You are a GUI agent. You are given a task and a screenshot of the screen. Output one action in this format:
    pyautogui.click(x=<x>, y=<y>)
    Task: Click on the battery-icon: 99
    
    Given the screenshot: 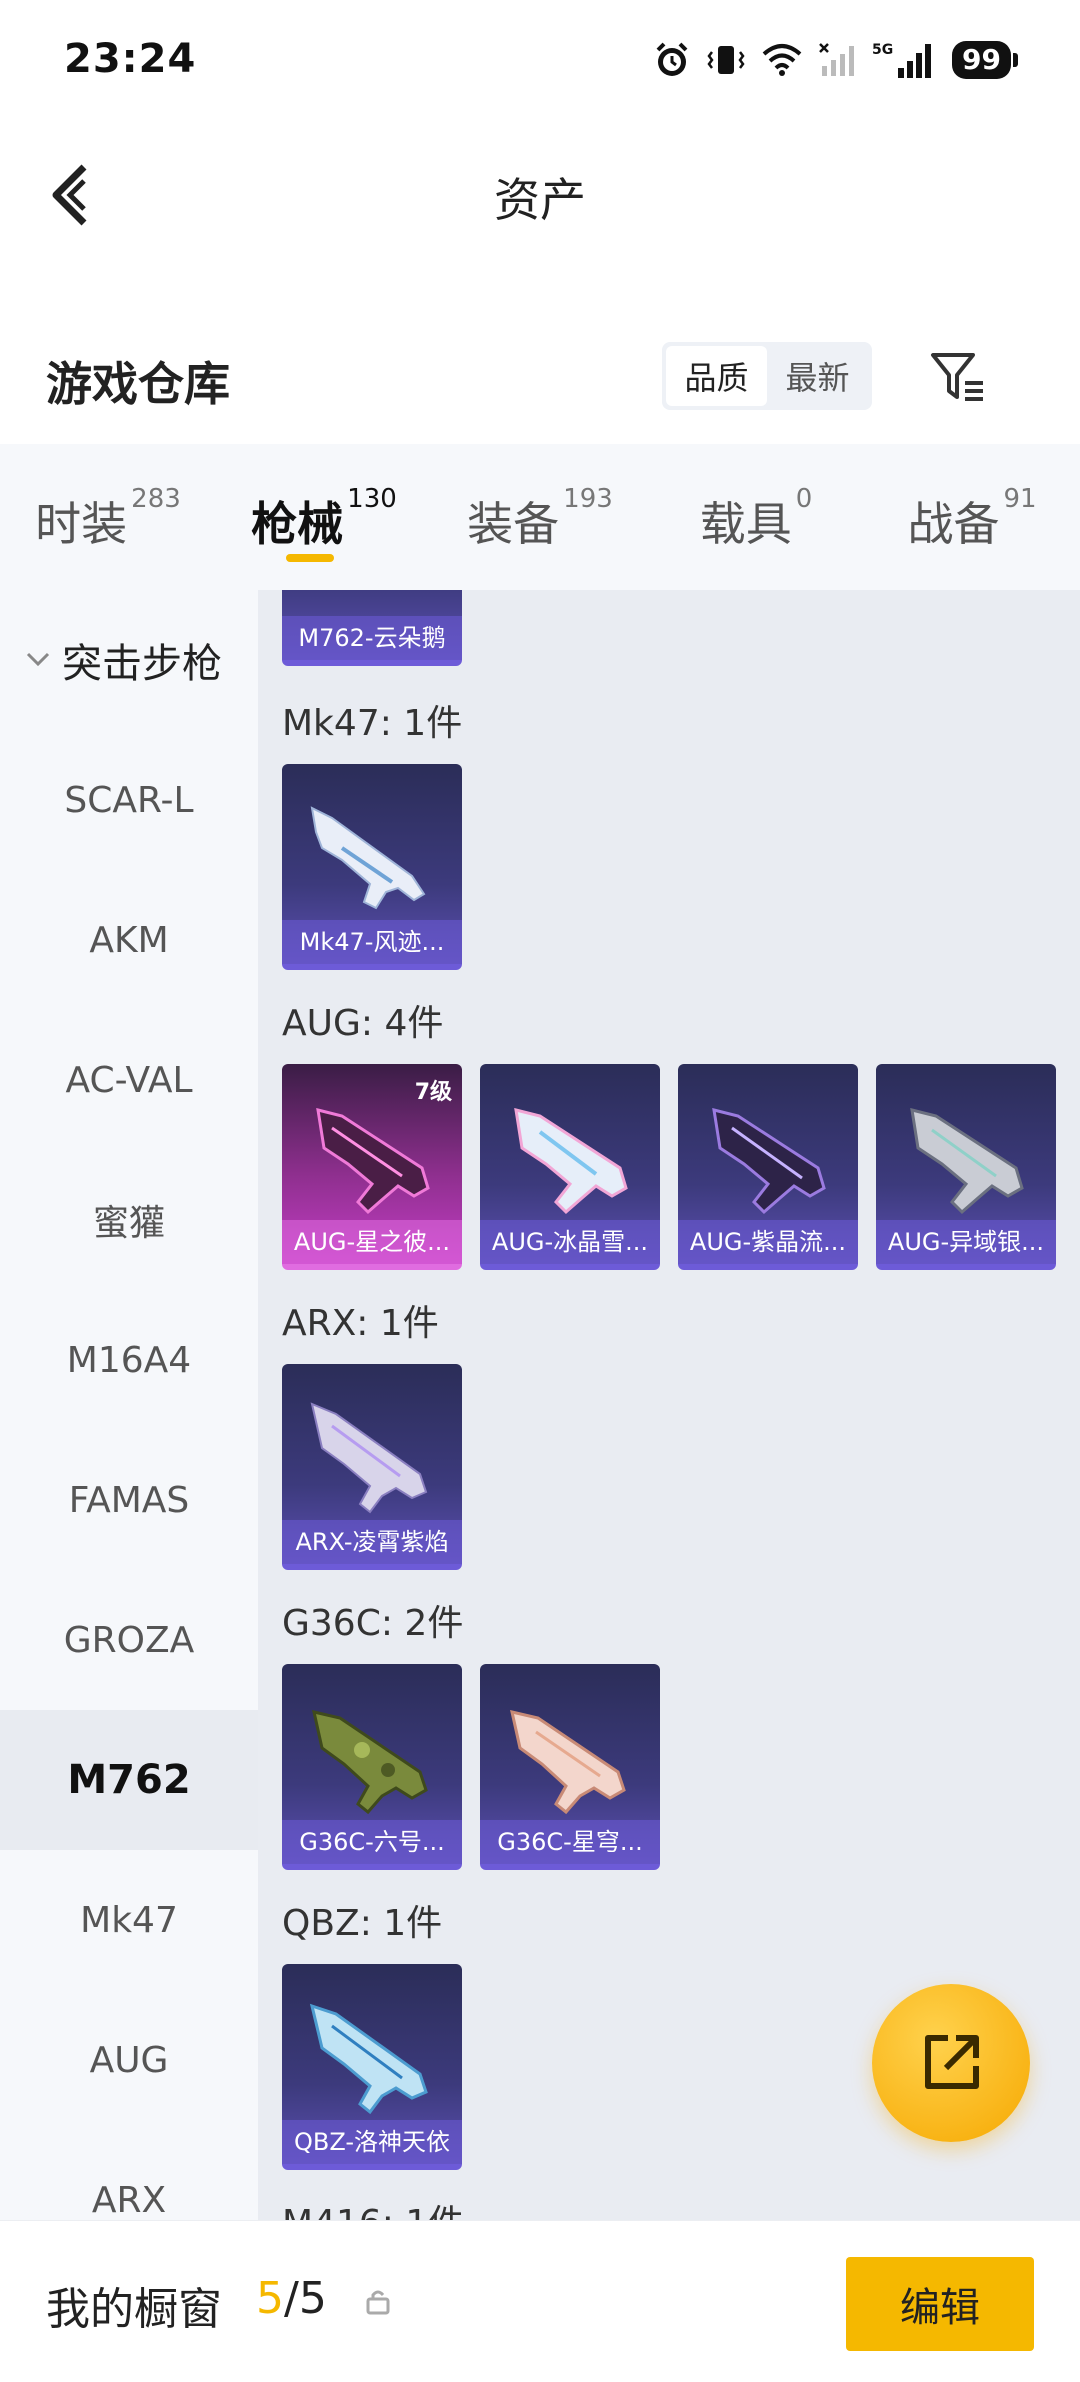 What is the action you would take?
    pyautogui.click(x=985, y=60)
    